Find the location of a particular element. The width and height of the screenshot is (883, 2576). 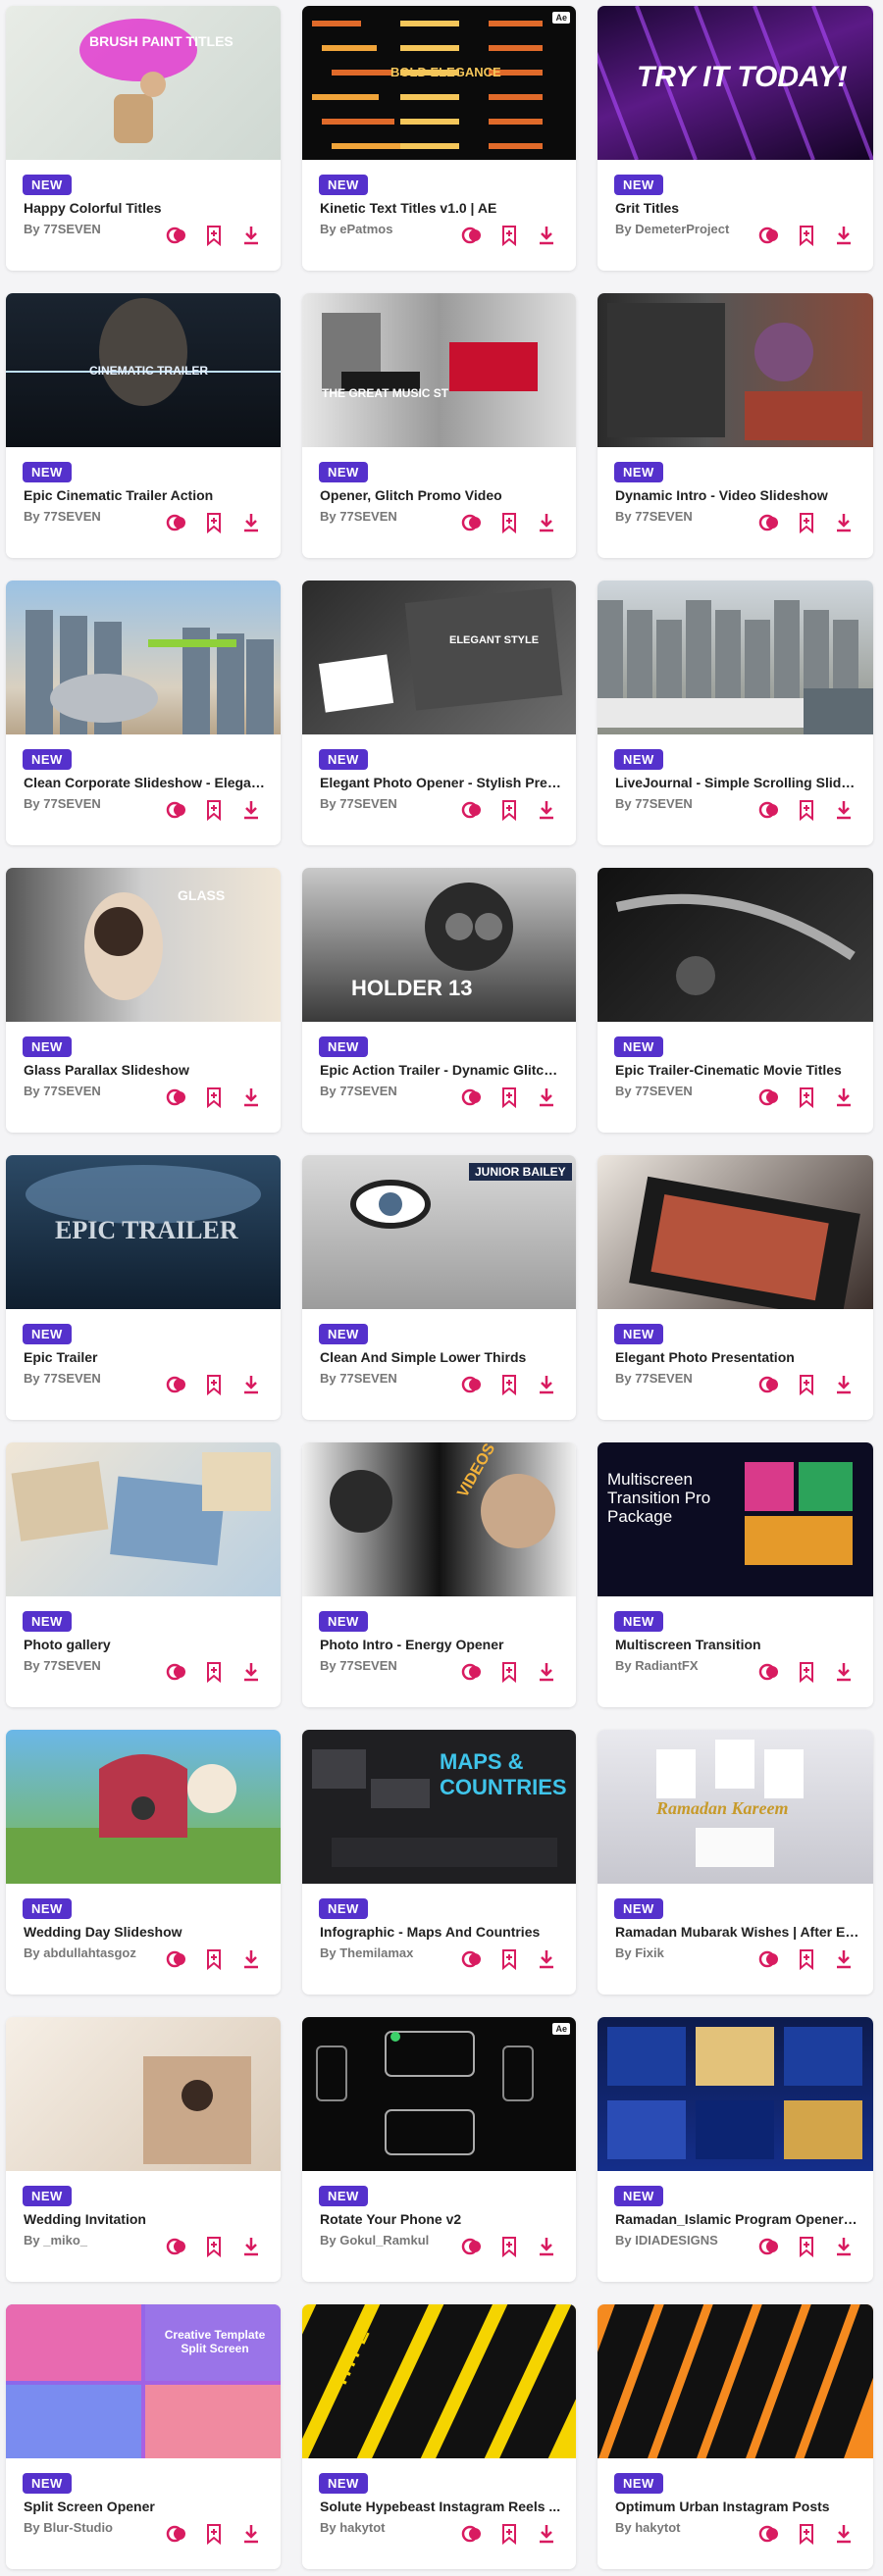

card-author: By Fixik is located at coordinates (639, 1953).